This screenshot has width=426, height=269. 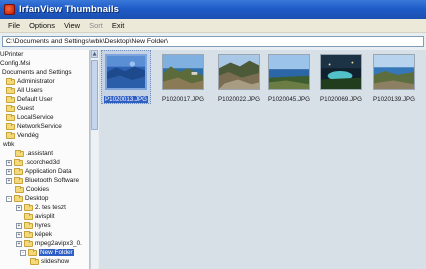 What do you see at coordinates (24, 90) in the screenshot?
I see `tree-item: All Users` at bounding box center [24, 90].